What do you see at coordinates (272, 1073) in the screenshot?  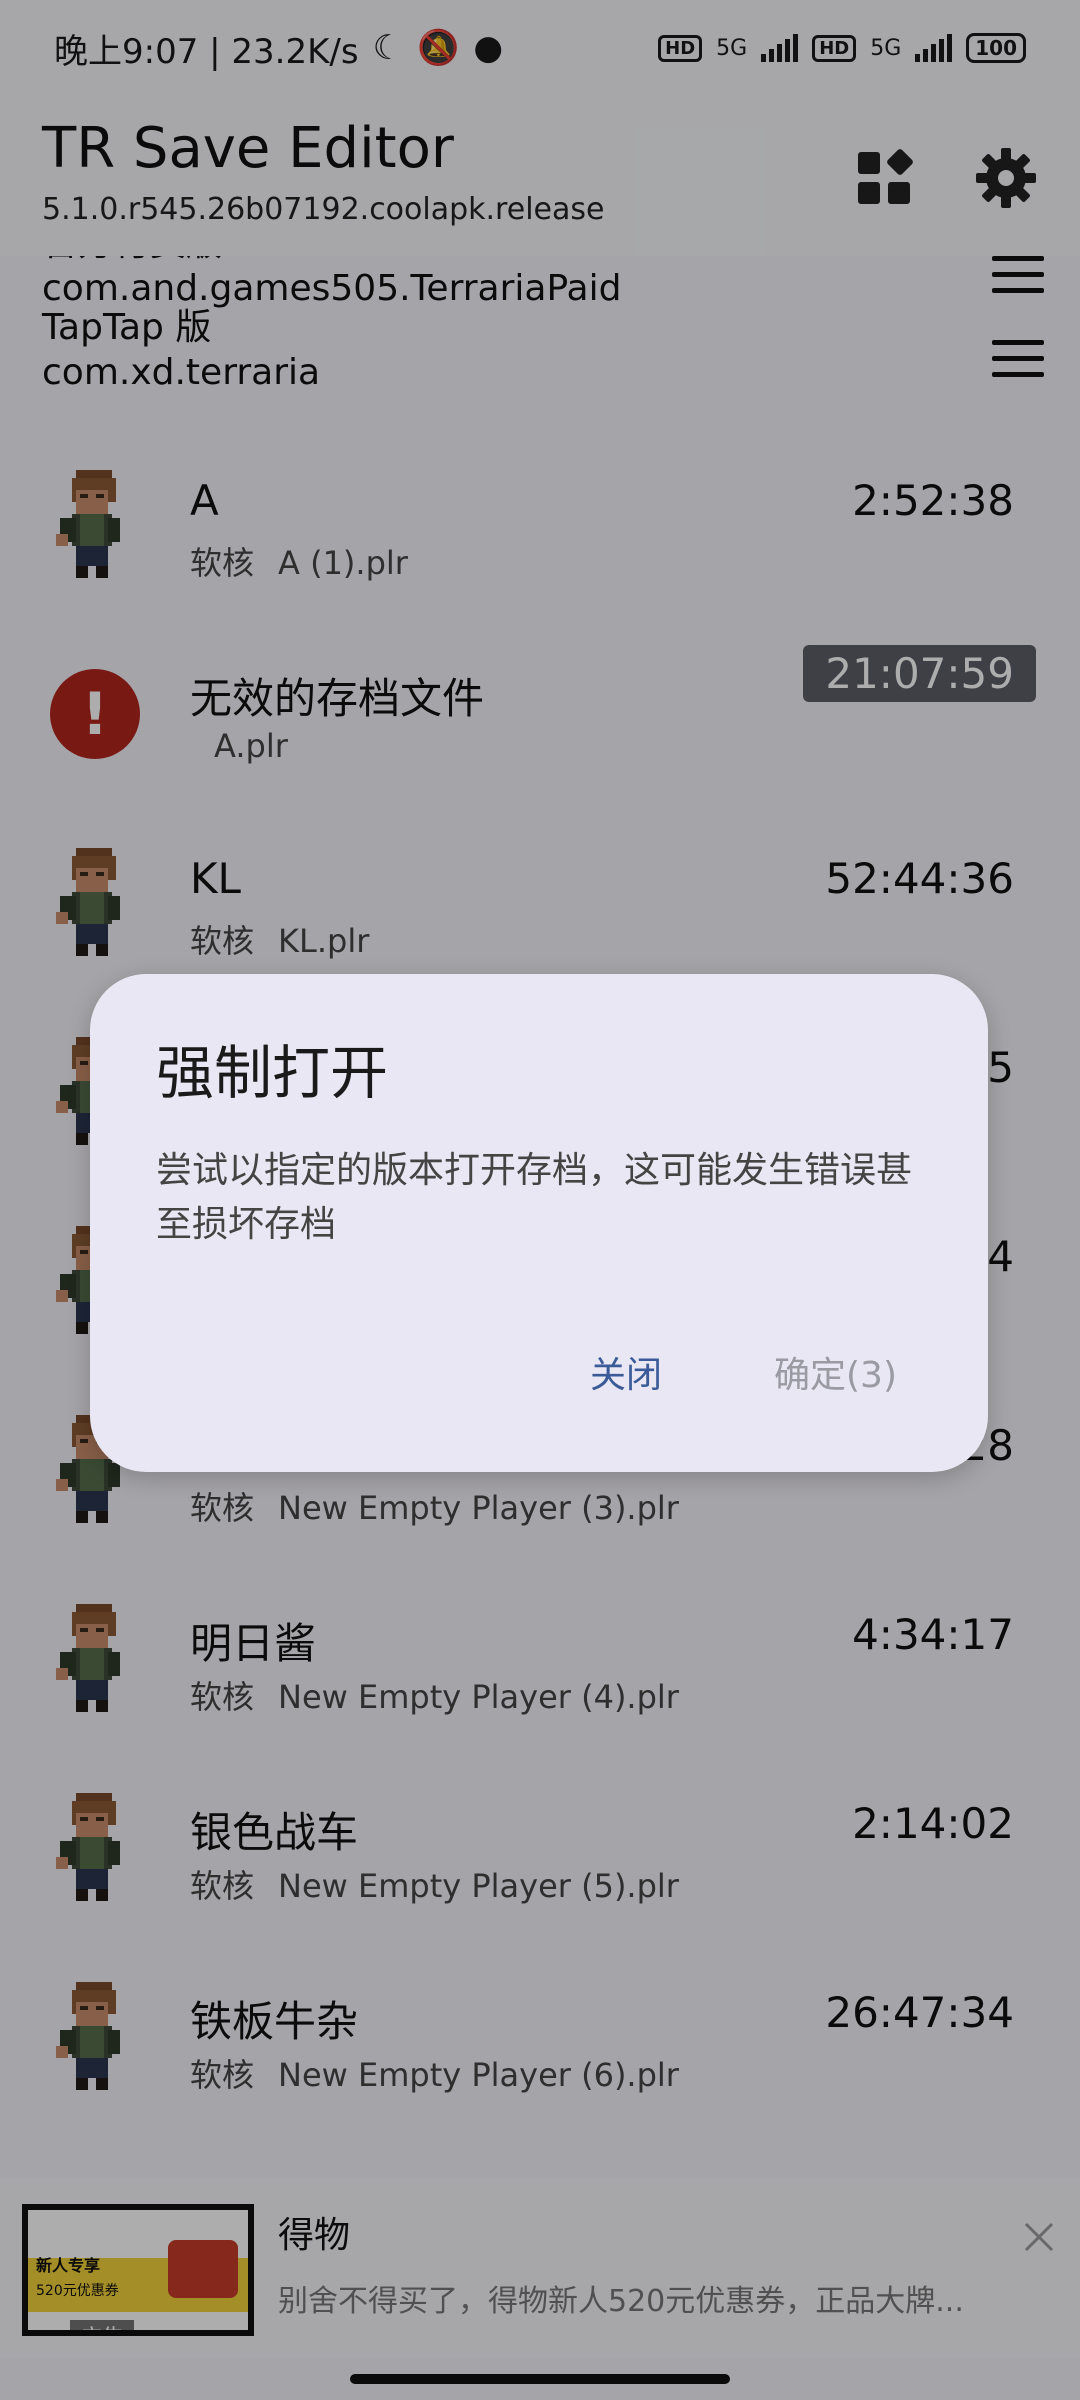 I see `dialog-title: 强制打开` at bounding box center [272, 1073].